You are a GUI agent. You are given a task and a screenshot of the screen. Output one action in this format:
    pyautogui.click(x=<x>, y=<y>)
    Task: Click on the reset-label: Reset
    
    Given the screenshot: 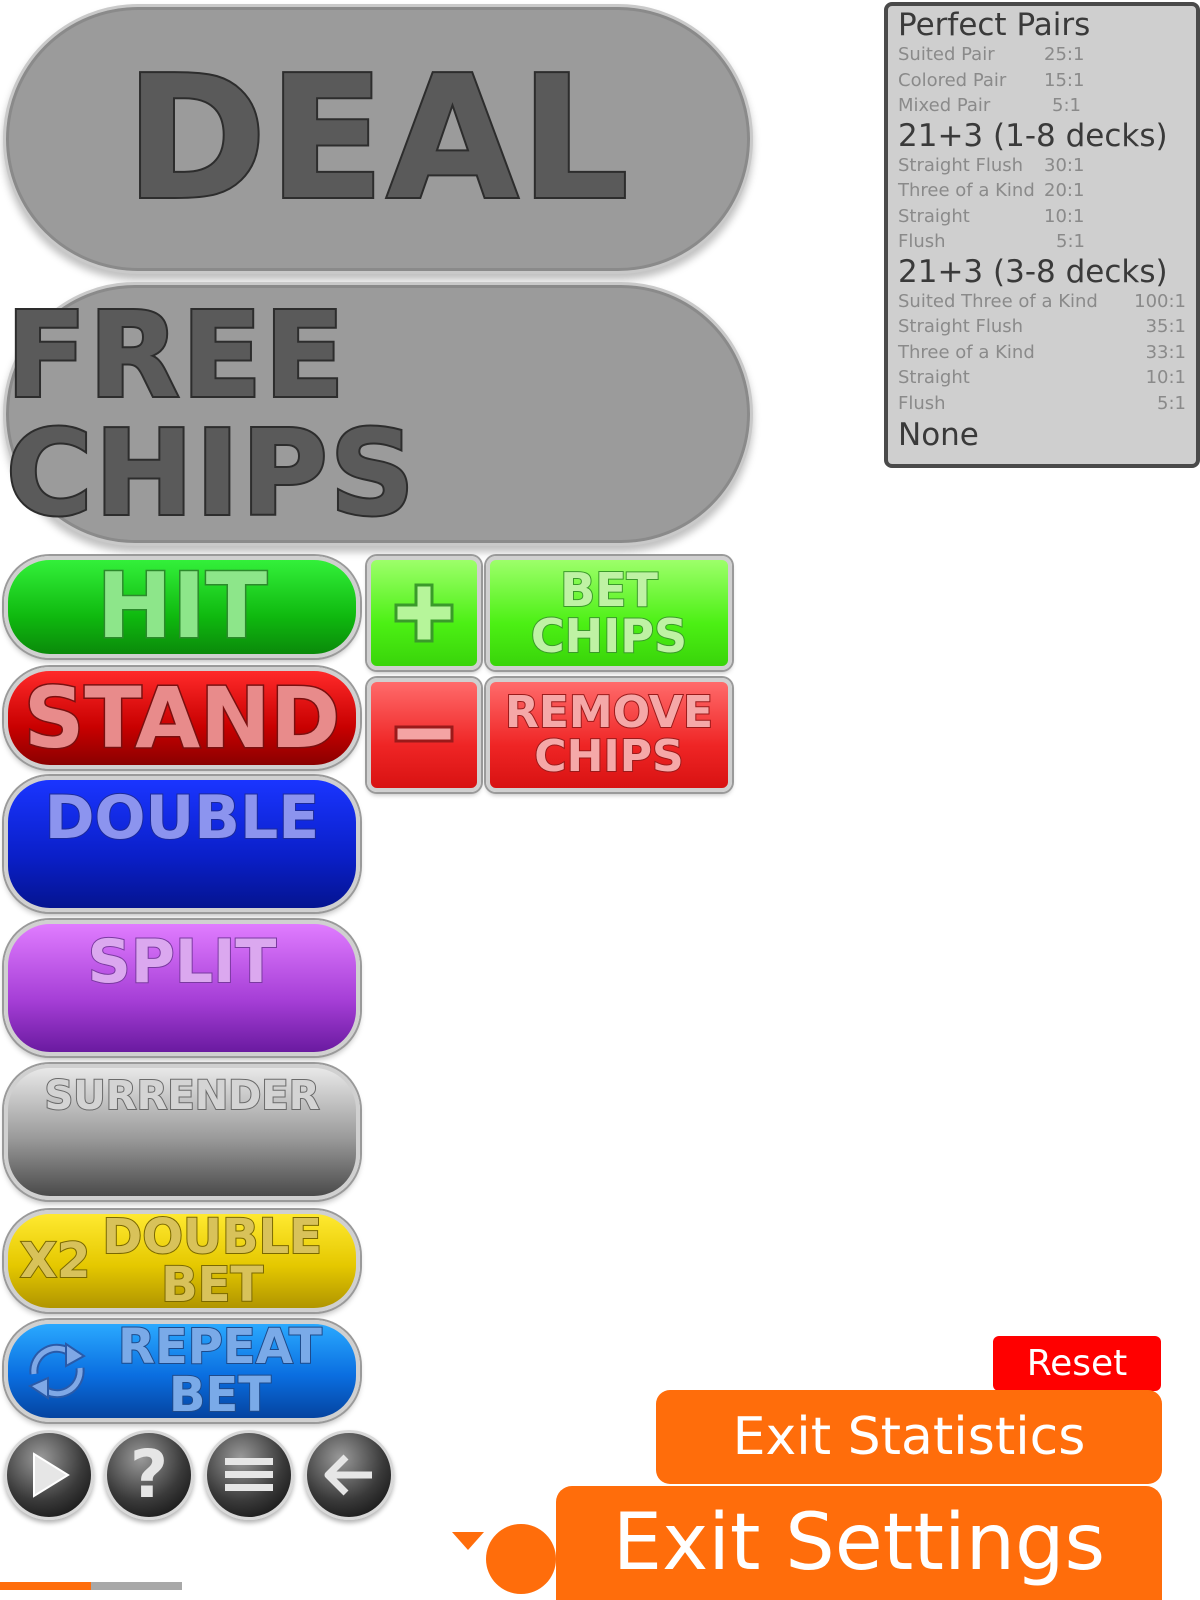 What is the action you would take?
    pyautogui.click(x=1077, y=1363)
    